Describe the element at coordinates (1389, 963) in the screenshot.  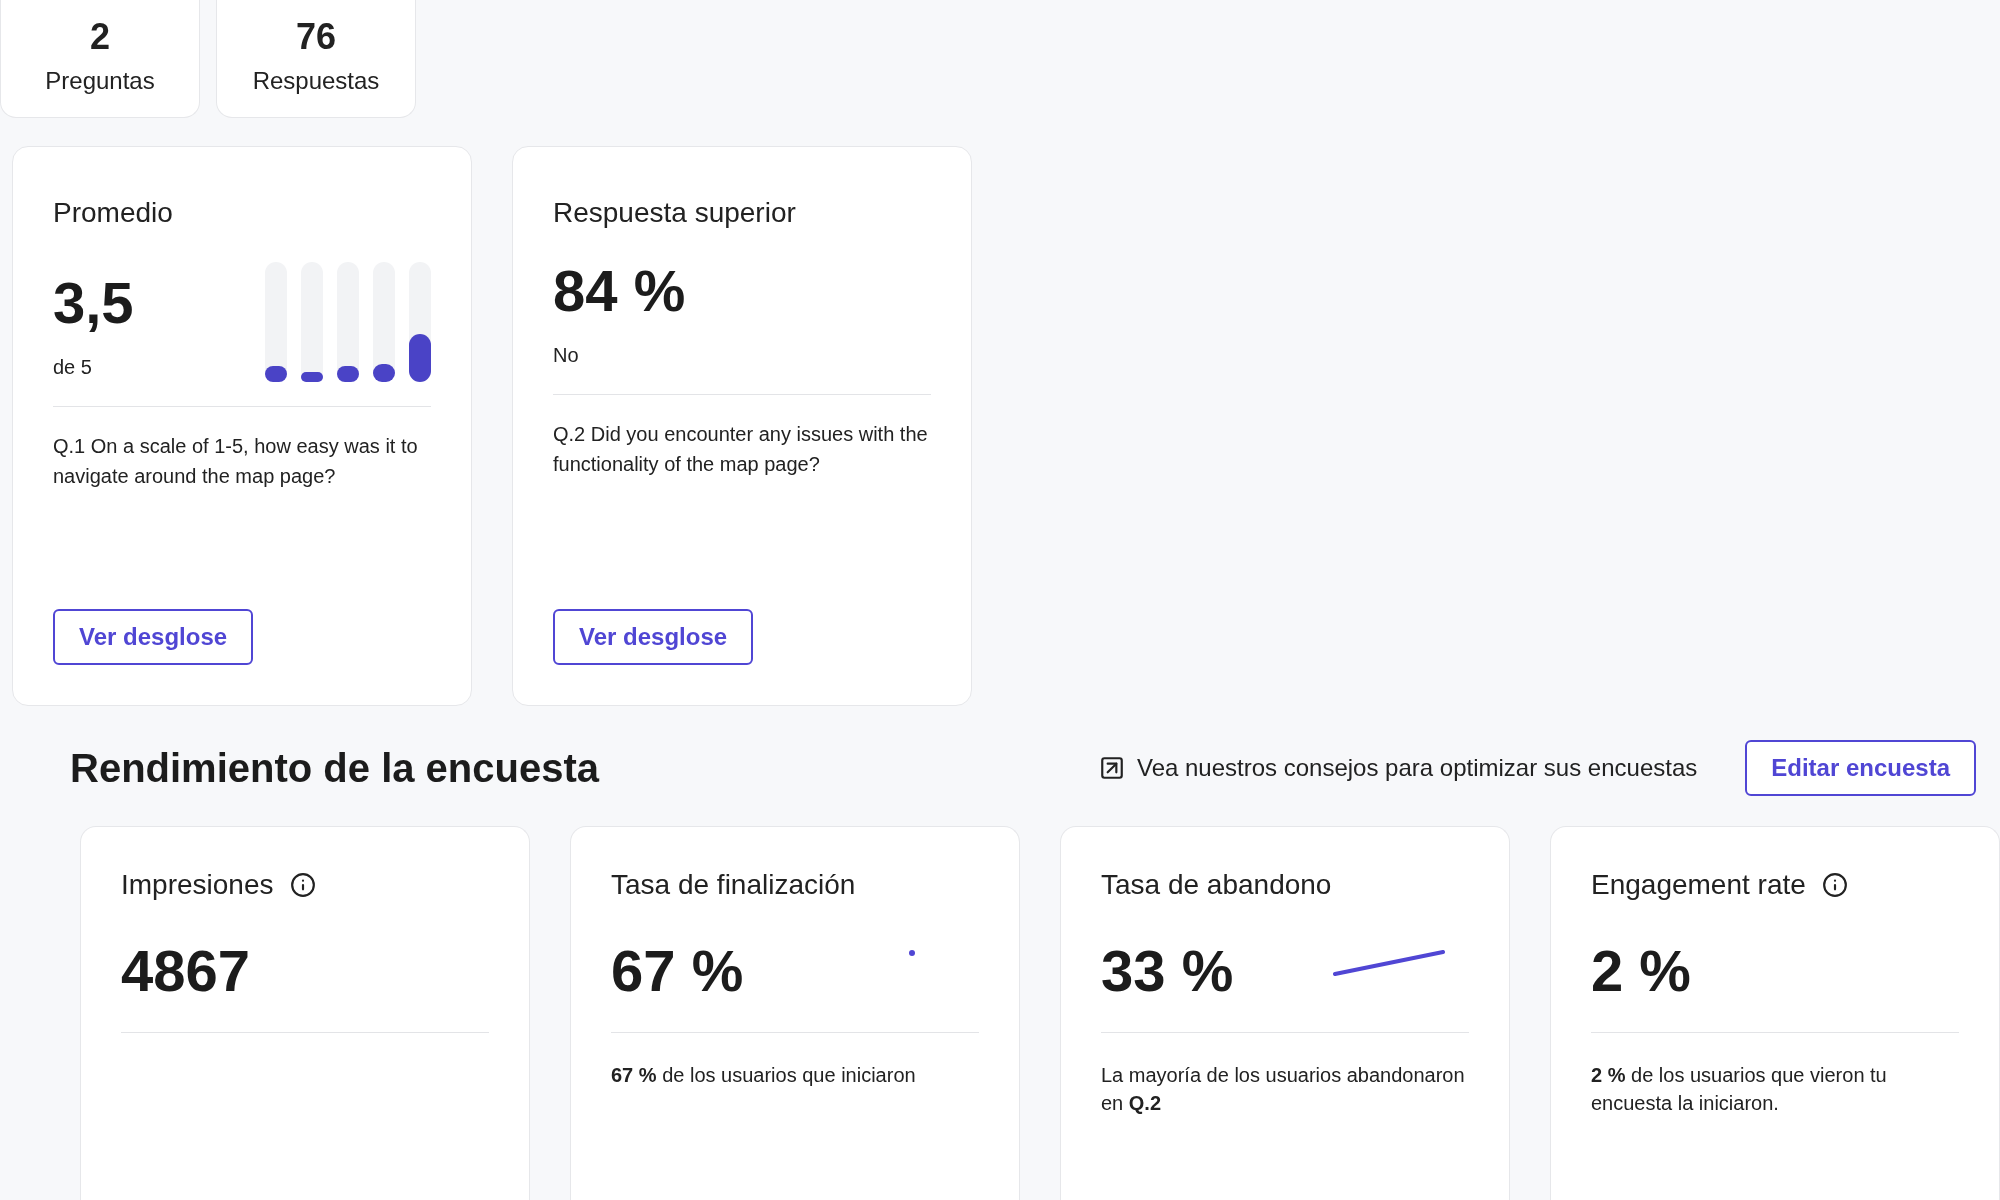
I see `trend-line-icon` at that location.